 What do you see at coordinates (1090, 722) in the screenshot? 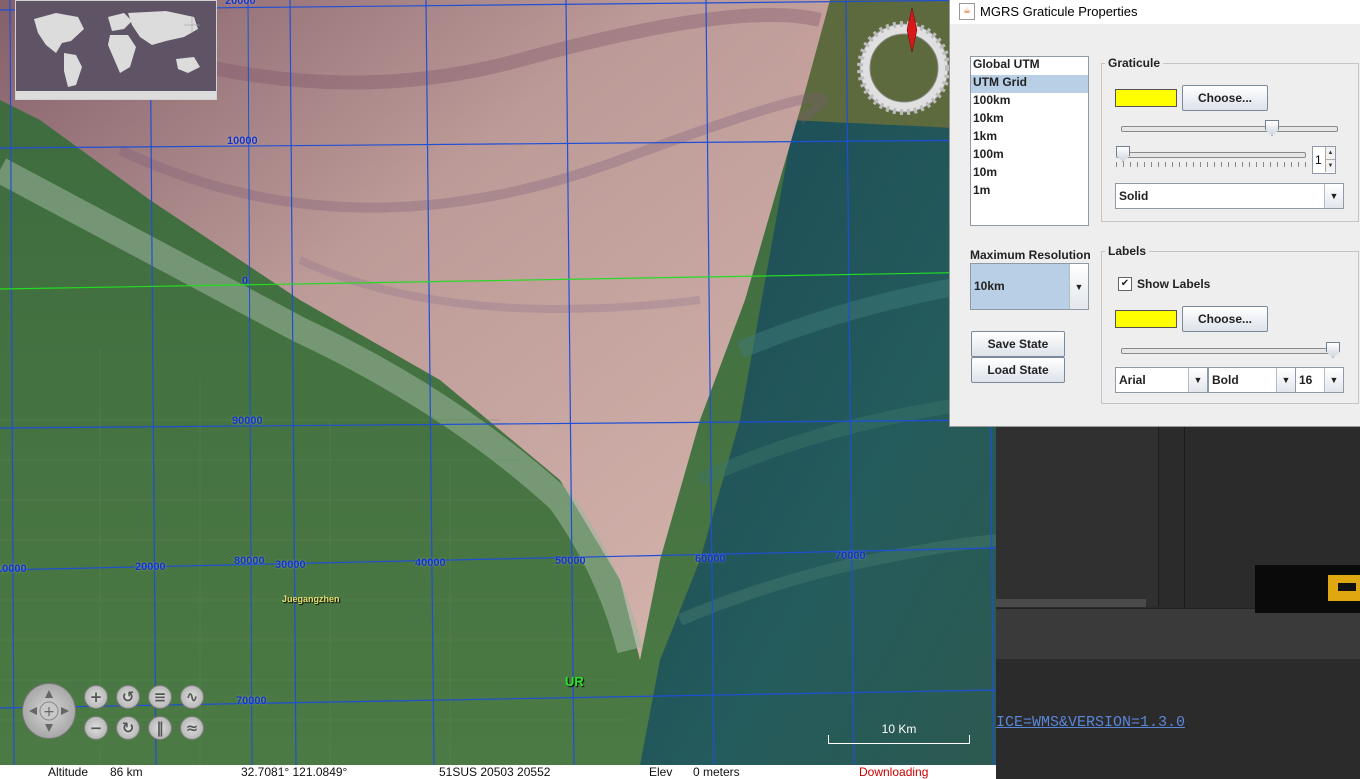
I see `wms-url-link: ICE=WMS&VERSION=1.3.0` at bounding box center [1090, 722].